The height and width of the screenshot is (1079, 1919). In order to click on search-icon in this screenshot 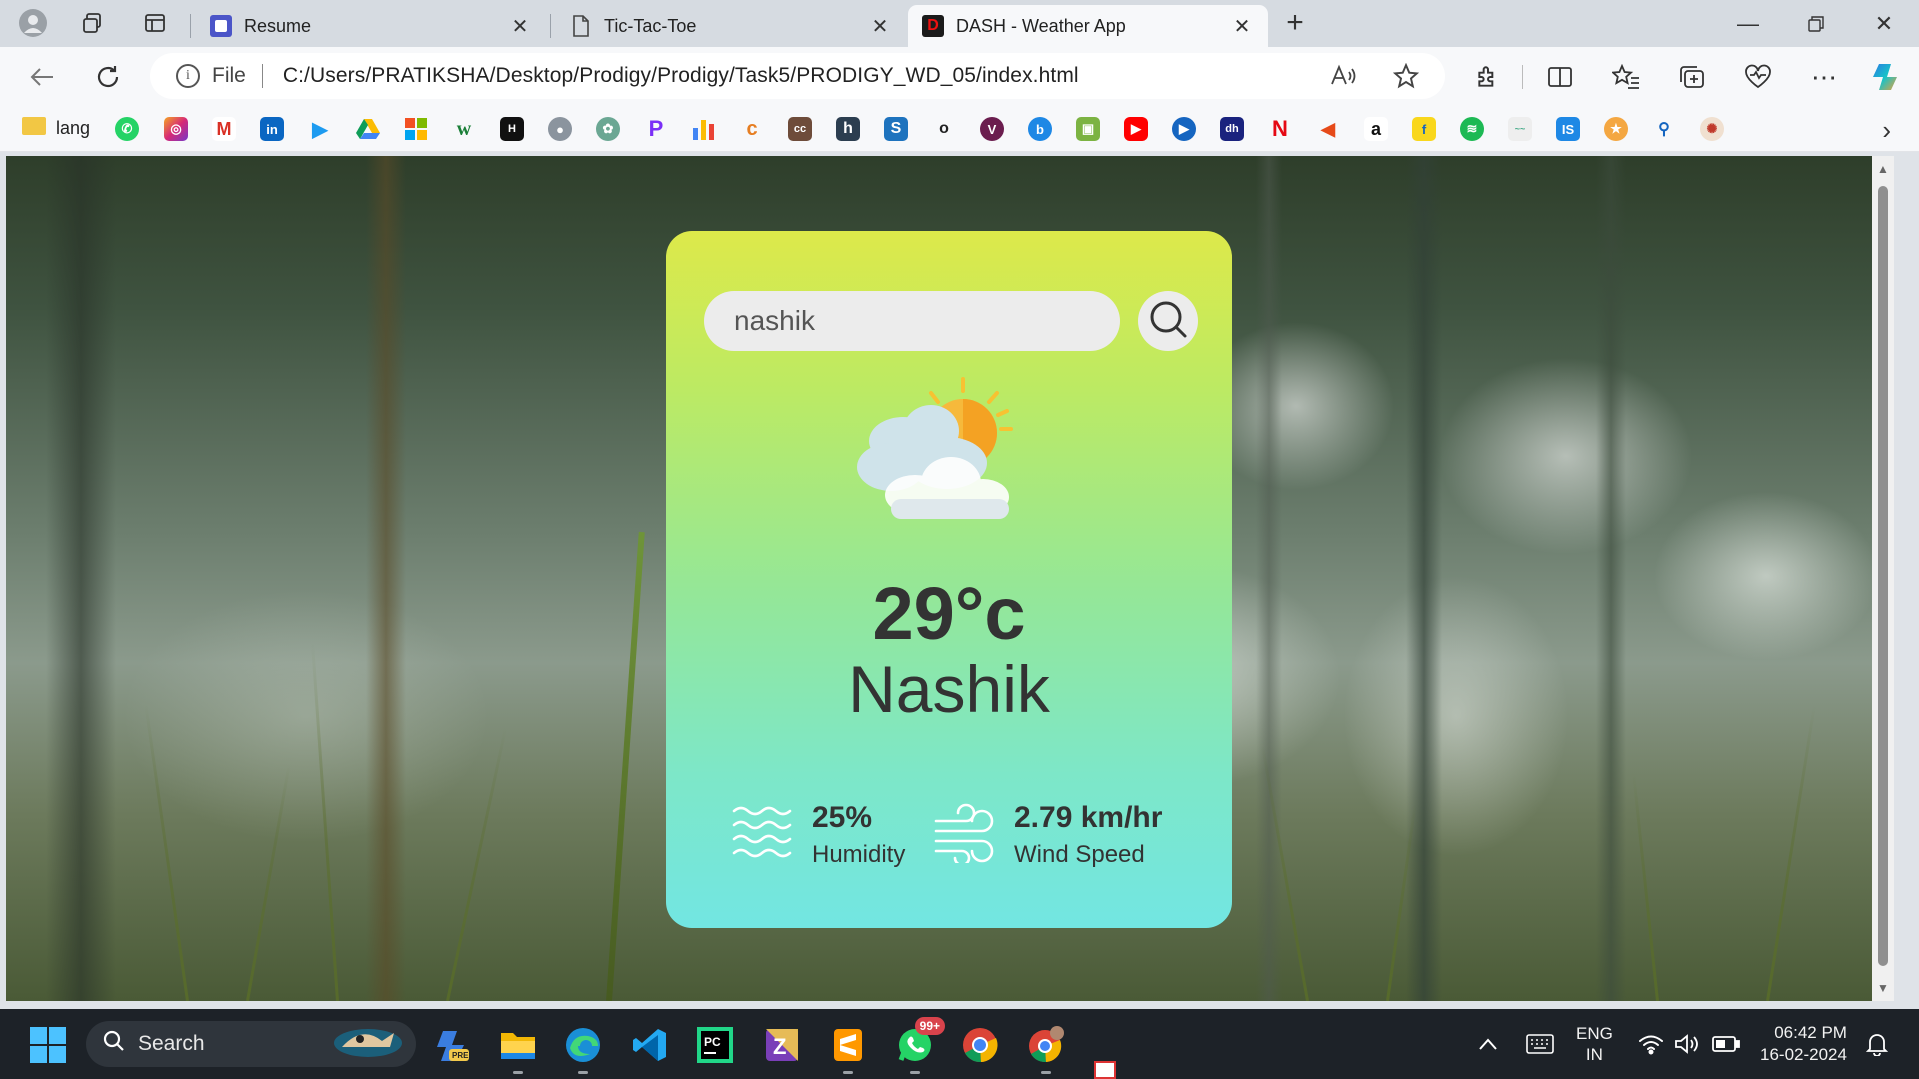, I will do `click(114, 1044)`.